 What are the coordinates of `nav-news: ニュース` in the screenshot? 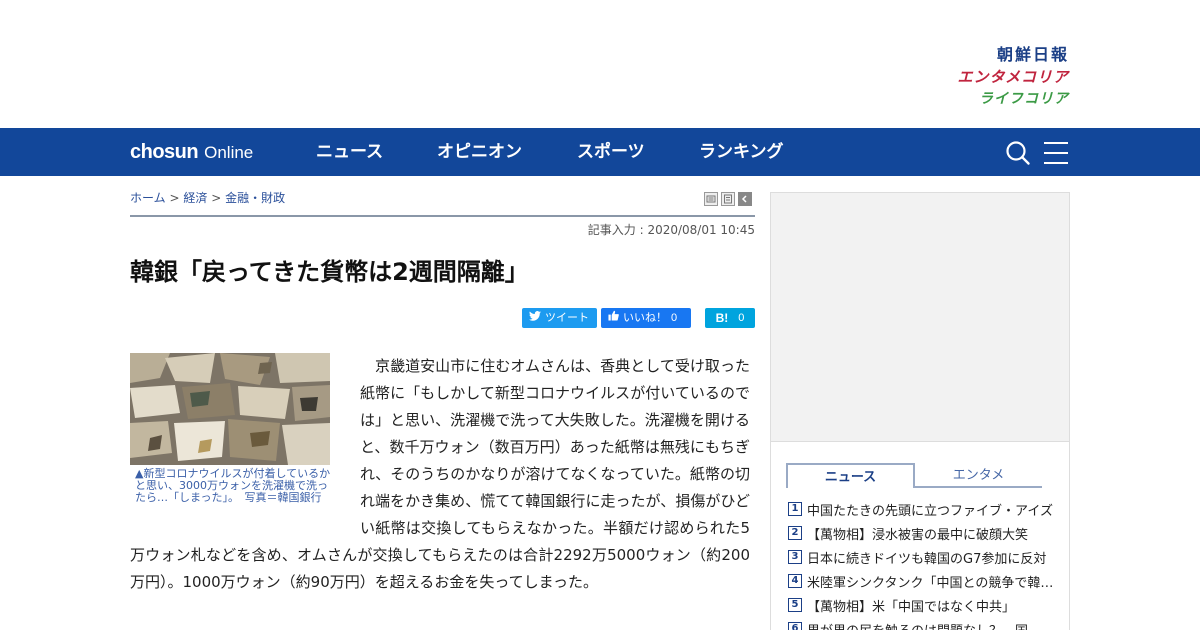 It's located at (349, 152).